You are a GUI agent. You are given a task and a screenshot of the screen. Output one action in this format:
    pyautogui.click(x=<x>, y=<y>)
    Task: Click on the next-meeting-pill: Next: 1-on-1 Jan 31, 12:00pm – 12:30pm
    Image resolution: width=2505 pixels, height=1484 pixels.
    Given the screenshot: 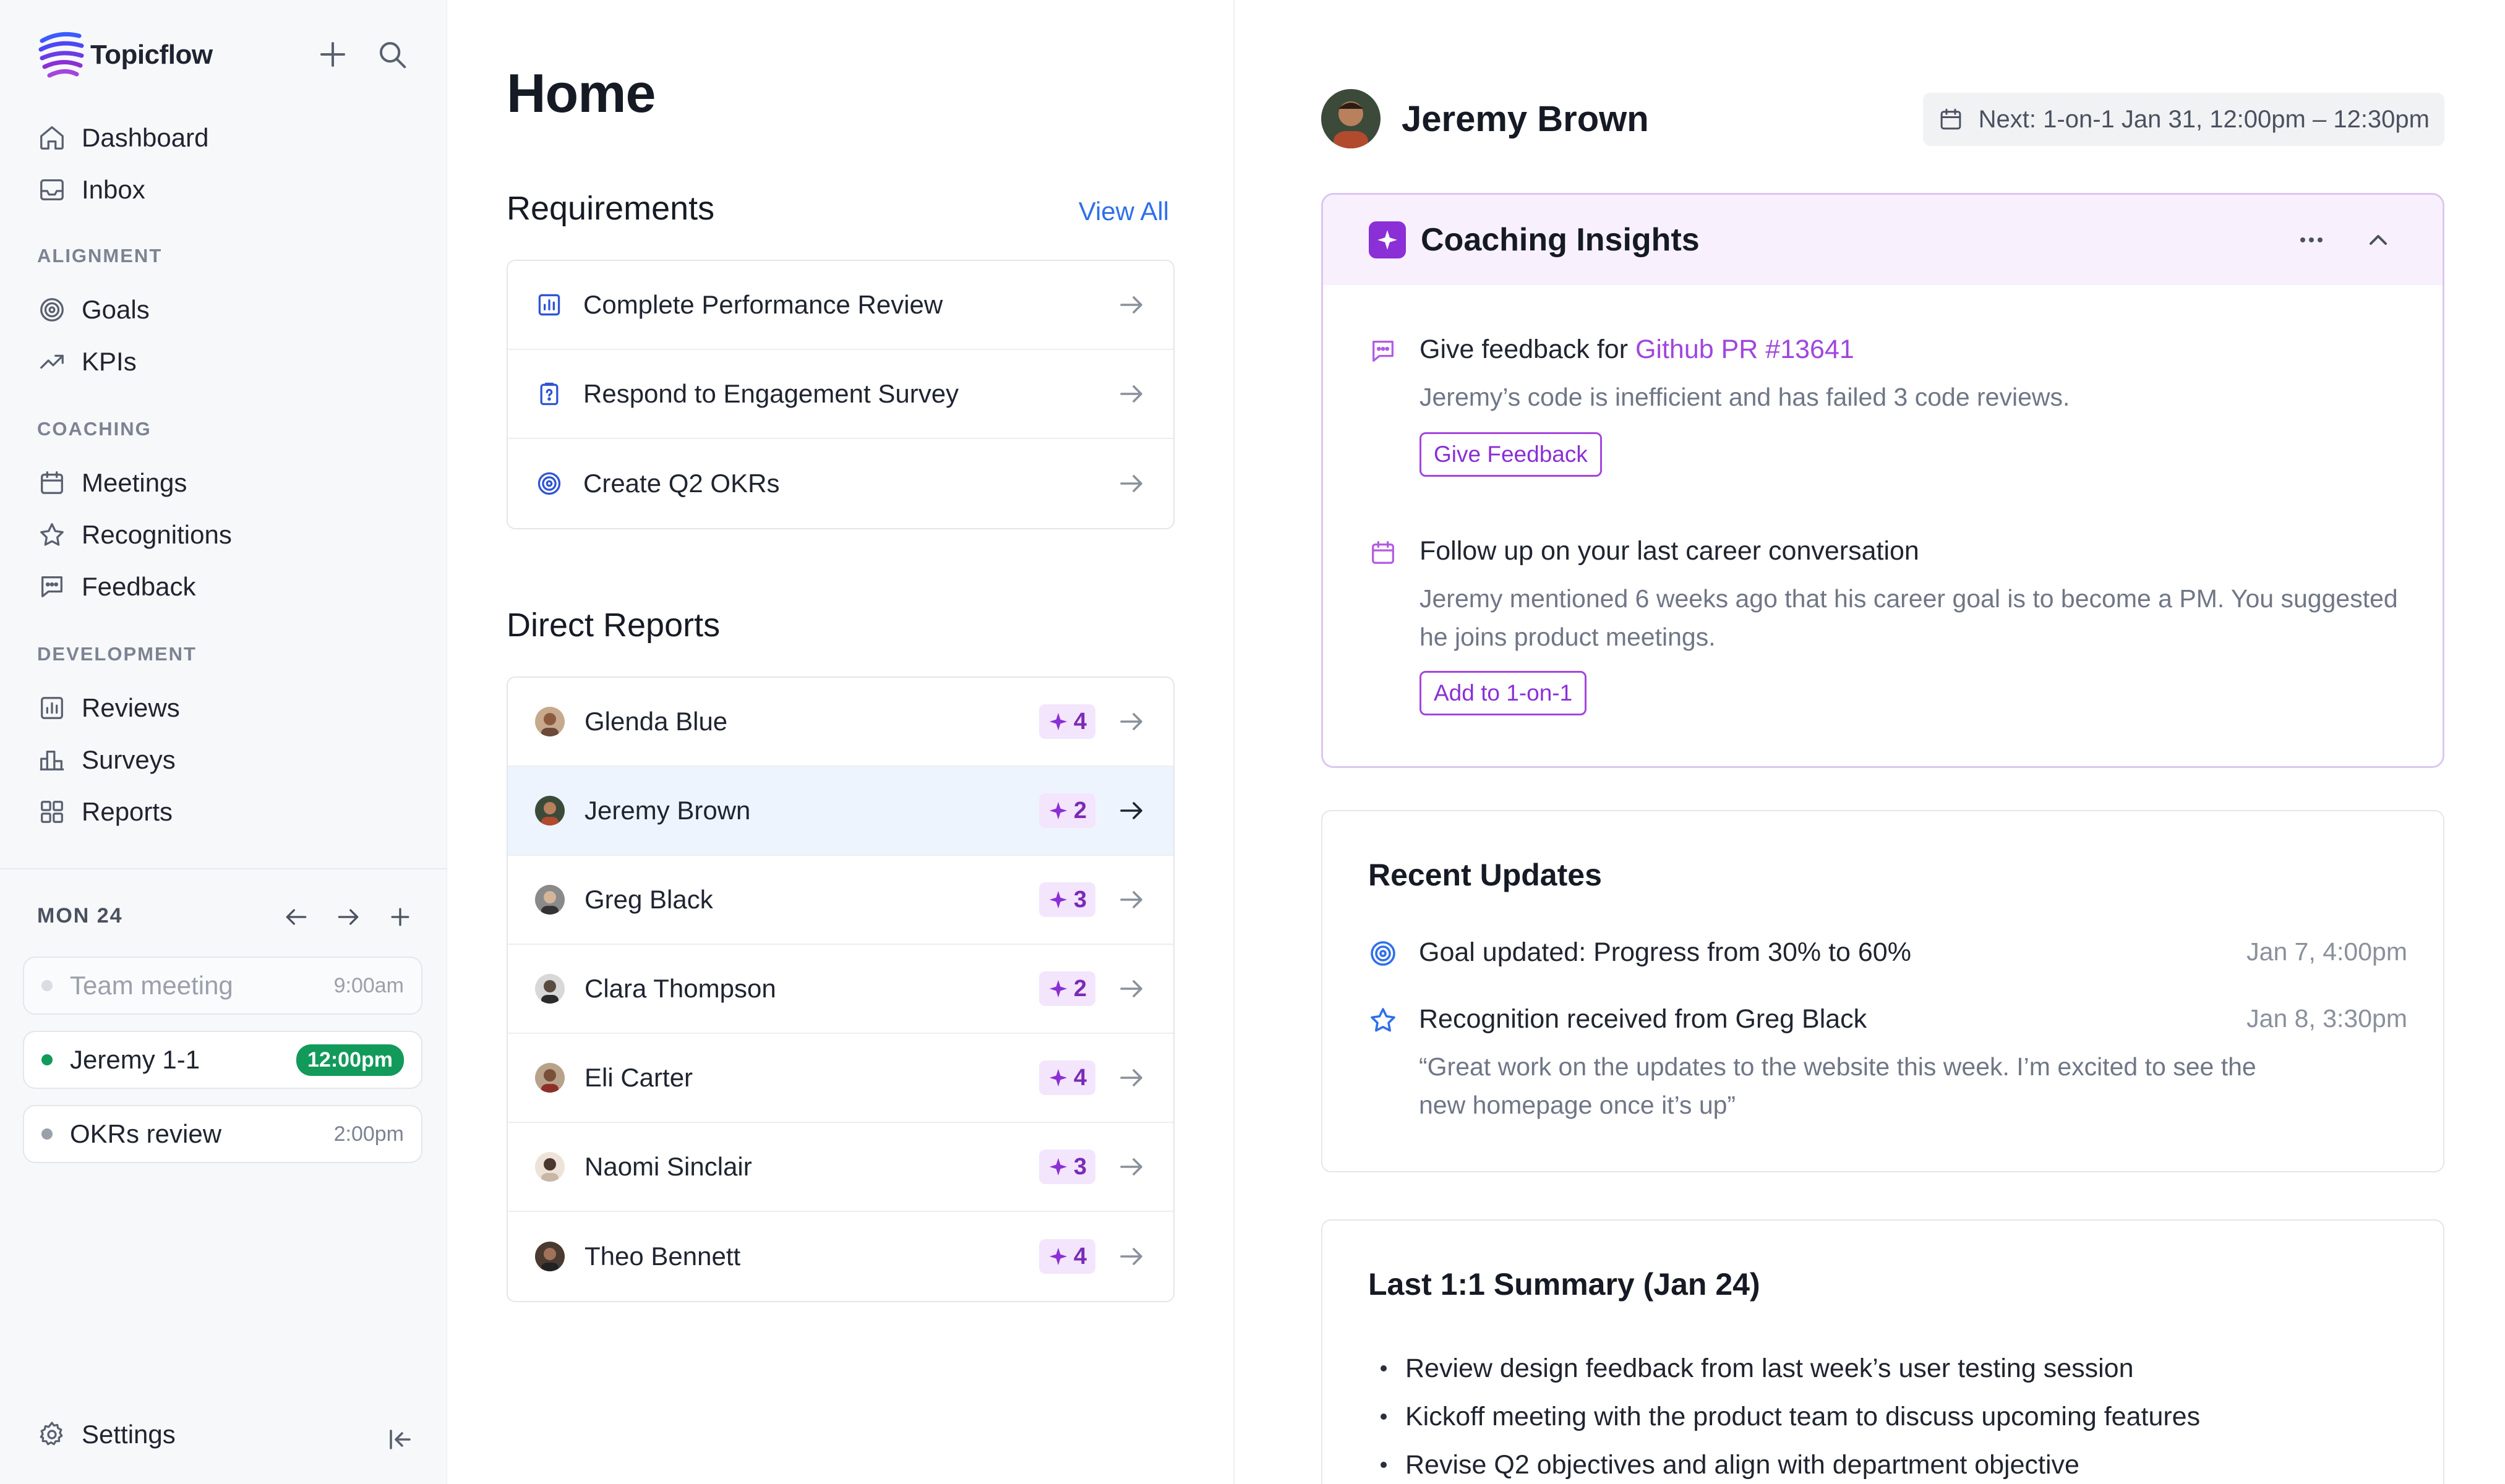 What is the action you would take?
    pyautogui.click(x=2183, y=119)
    